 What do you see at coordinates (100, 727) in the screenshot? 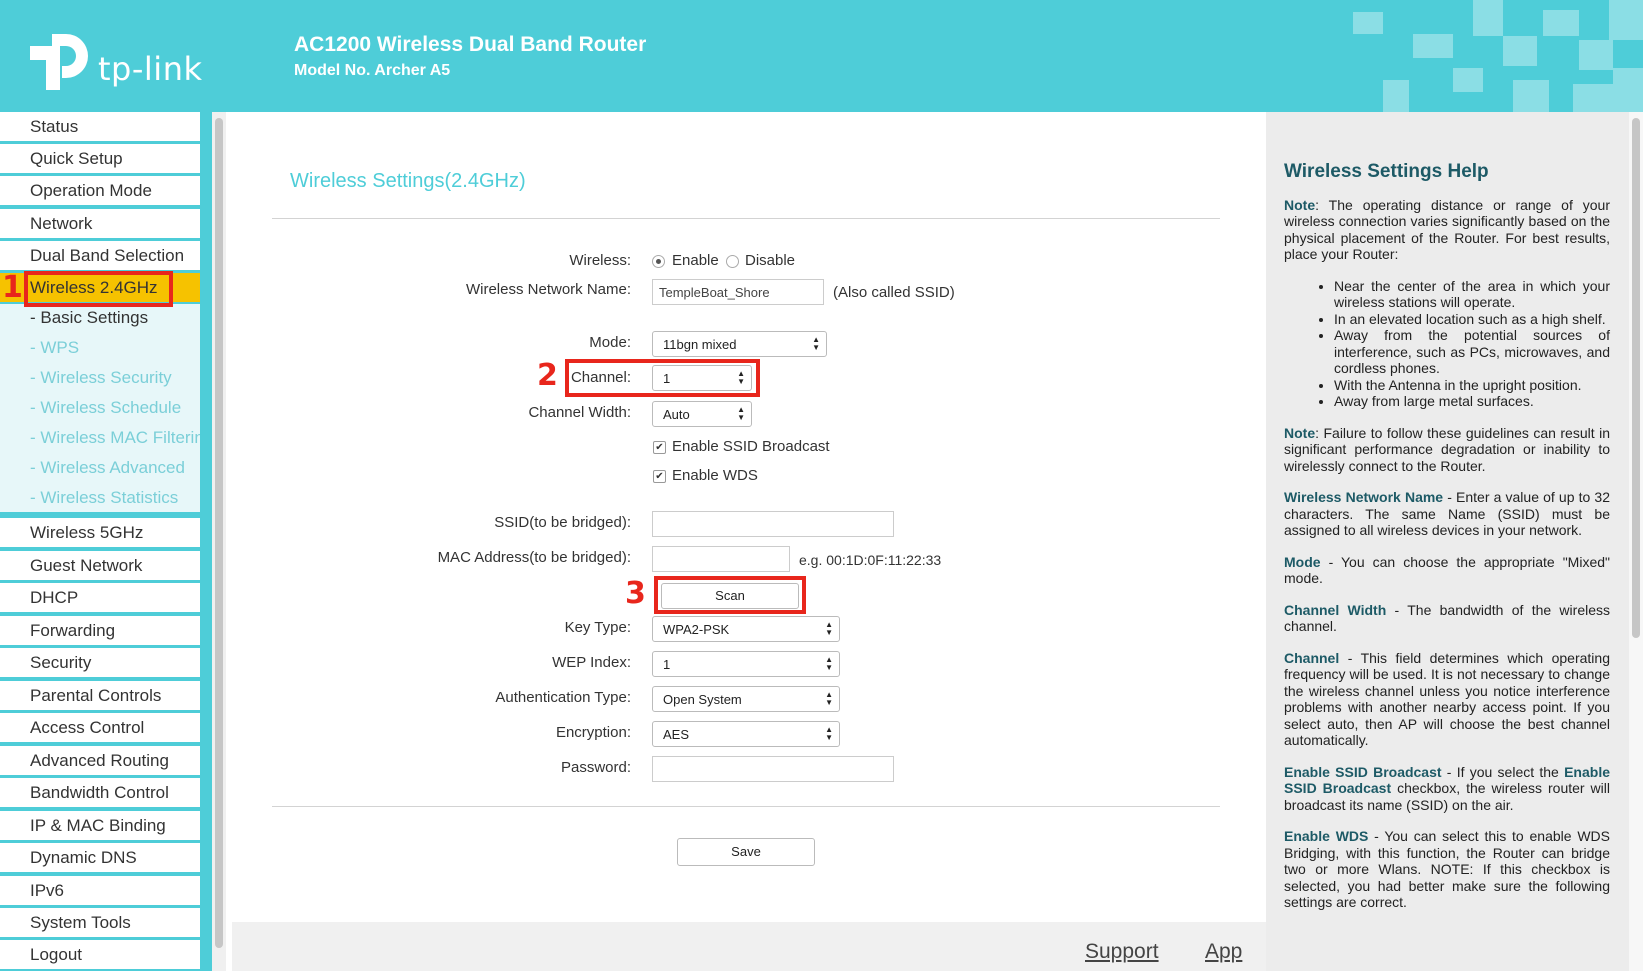
I see `sidebar-item-access-control: Access Control` at bounding box center [100, 727].